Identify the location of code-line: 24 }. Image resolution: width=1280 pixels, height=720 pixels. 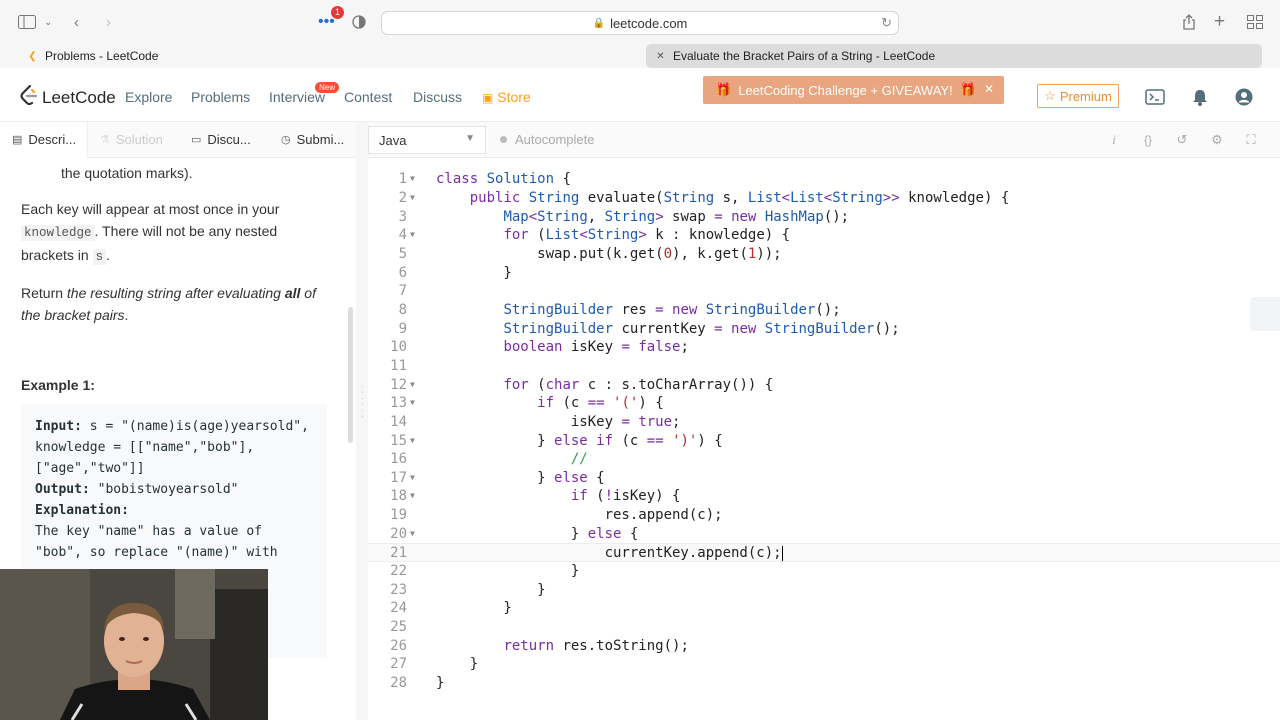
(824, 608).